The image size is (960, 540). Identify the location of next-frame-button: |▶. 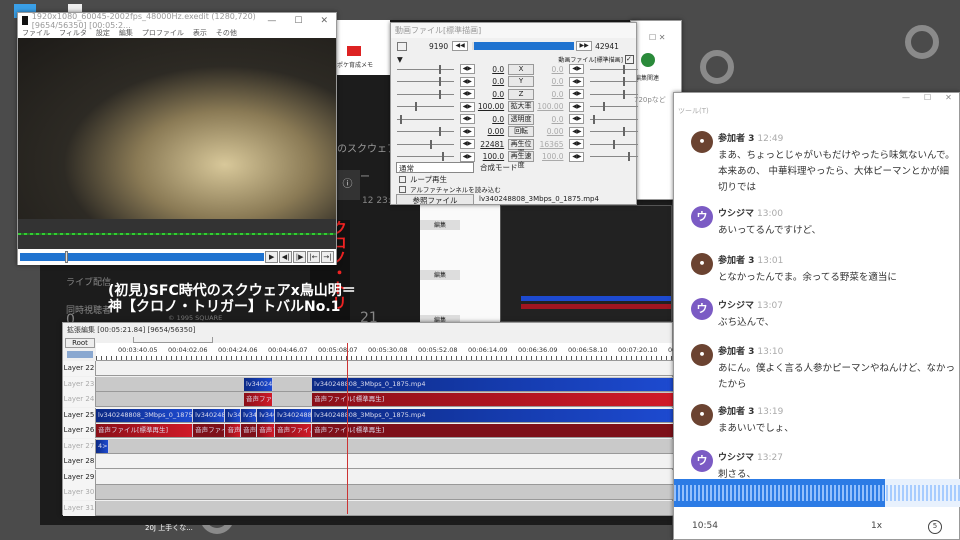
(300, 257).